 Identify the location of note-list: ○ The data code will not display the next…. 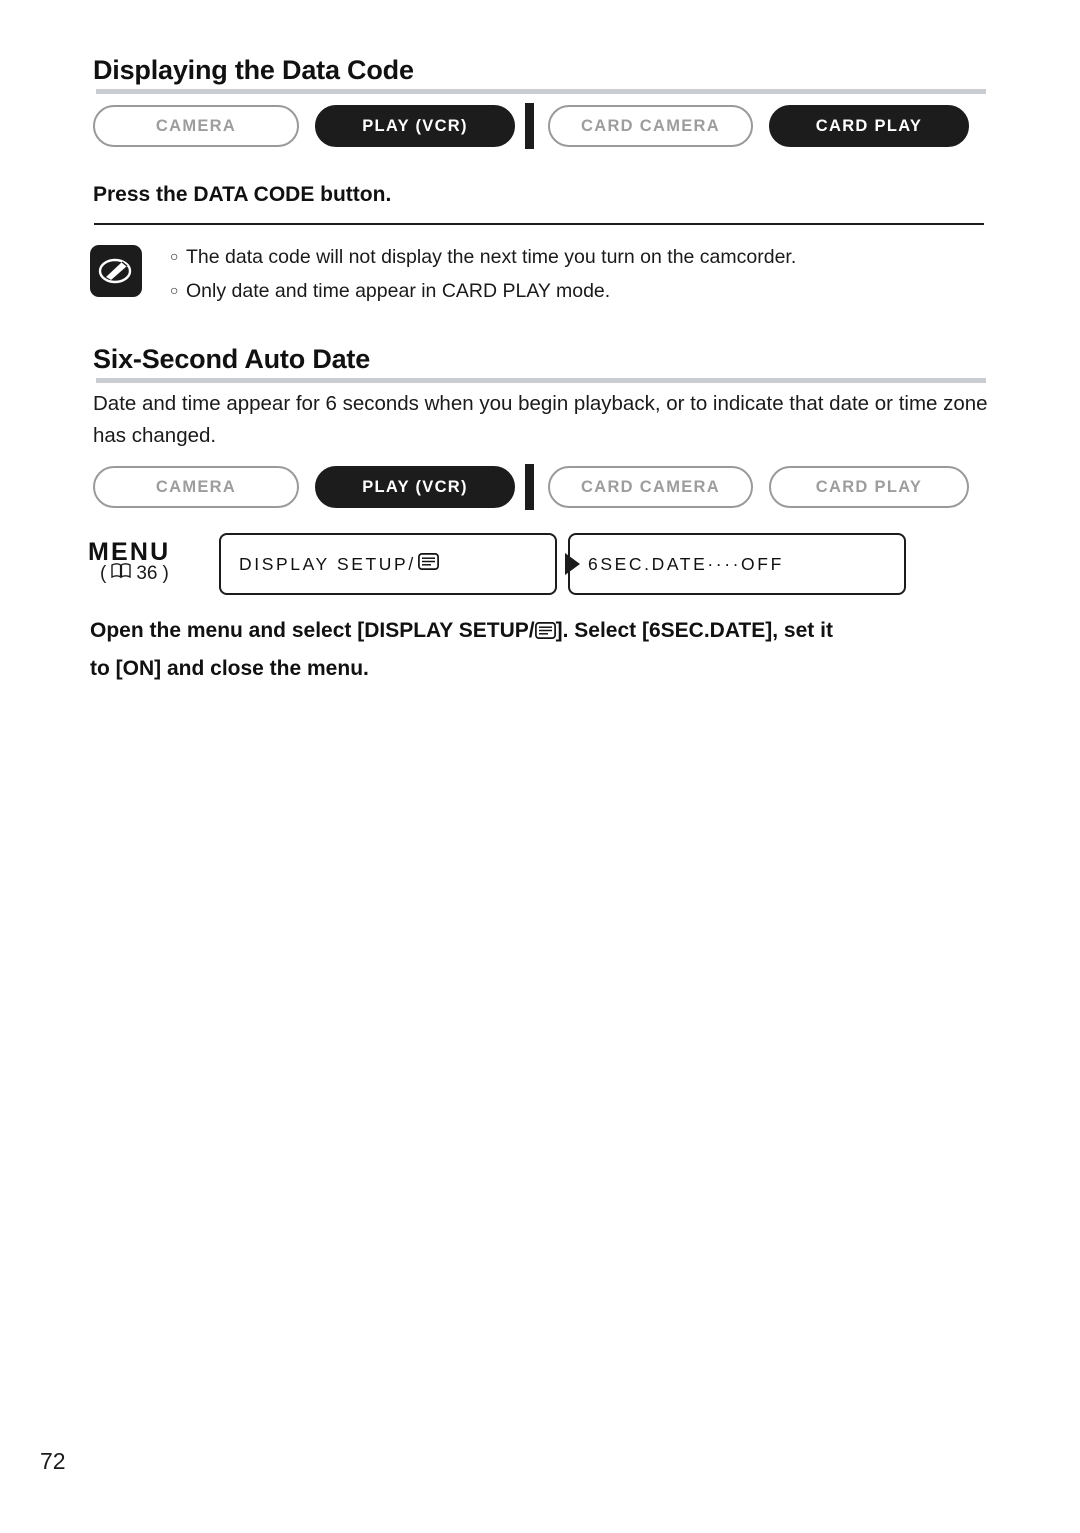
(580, 274).